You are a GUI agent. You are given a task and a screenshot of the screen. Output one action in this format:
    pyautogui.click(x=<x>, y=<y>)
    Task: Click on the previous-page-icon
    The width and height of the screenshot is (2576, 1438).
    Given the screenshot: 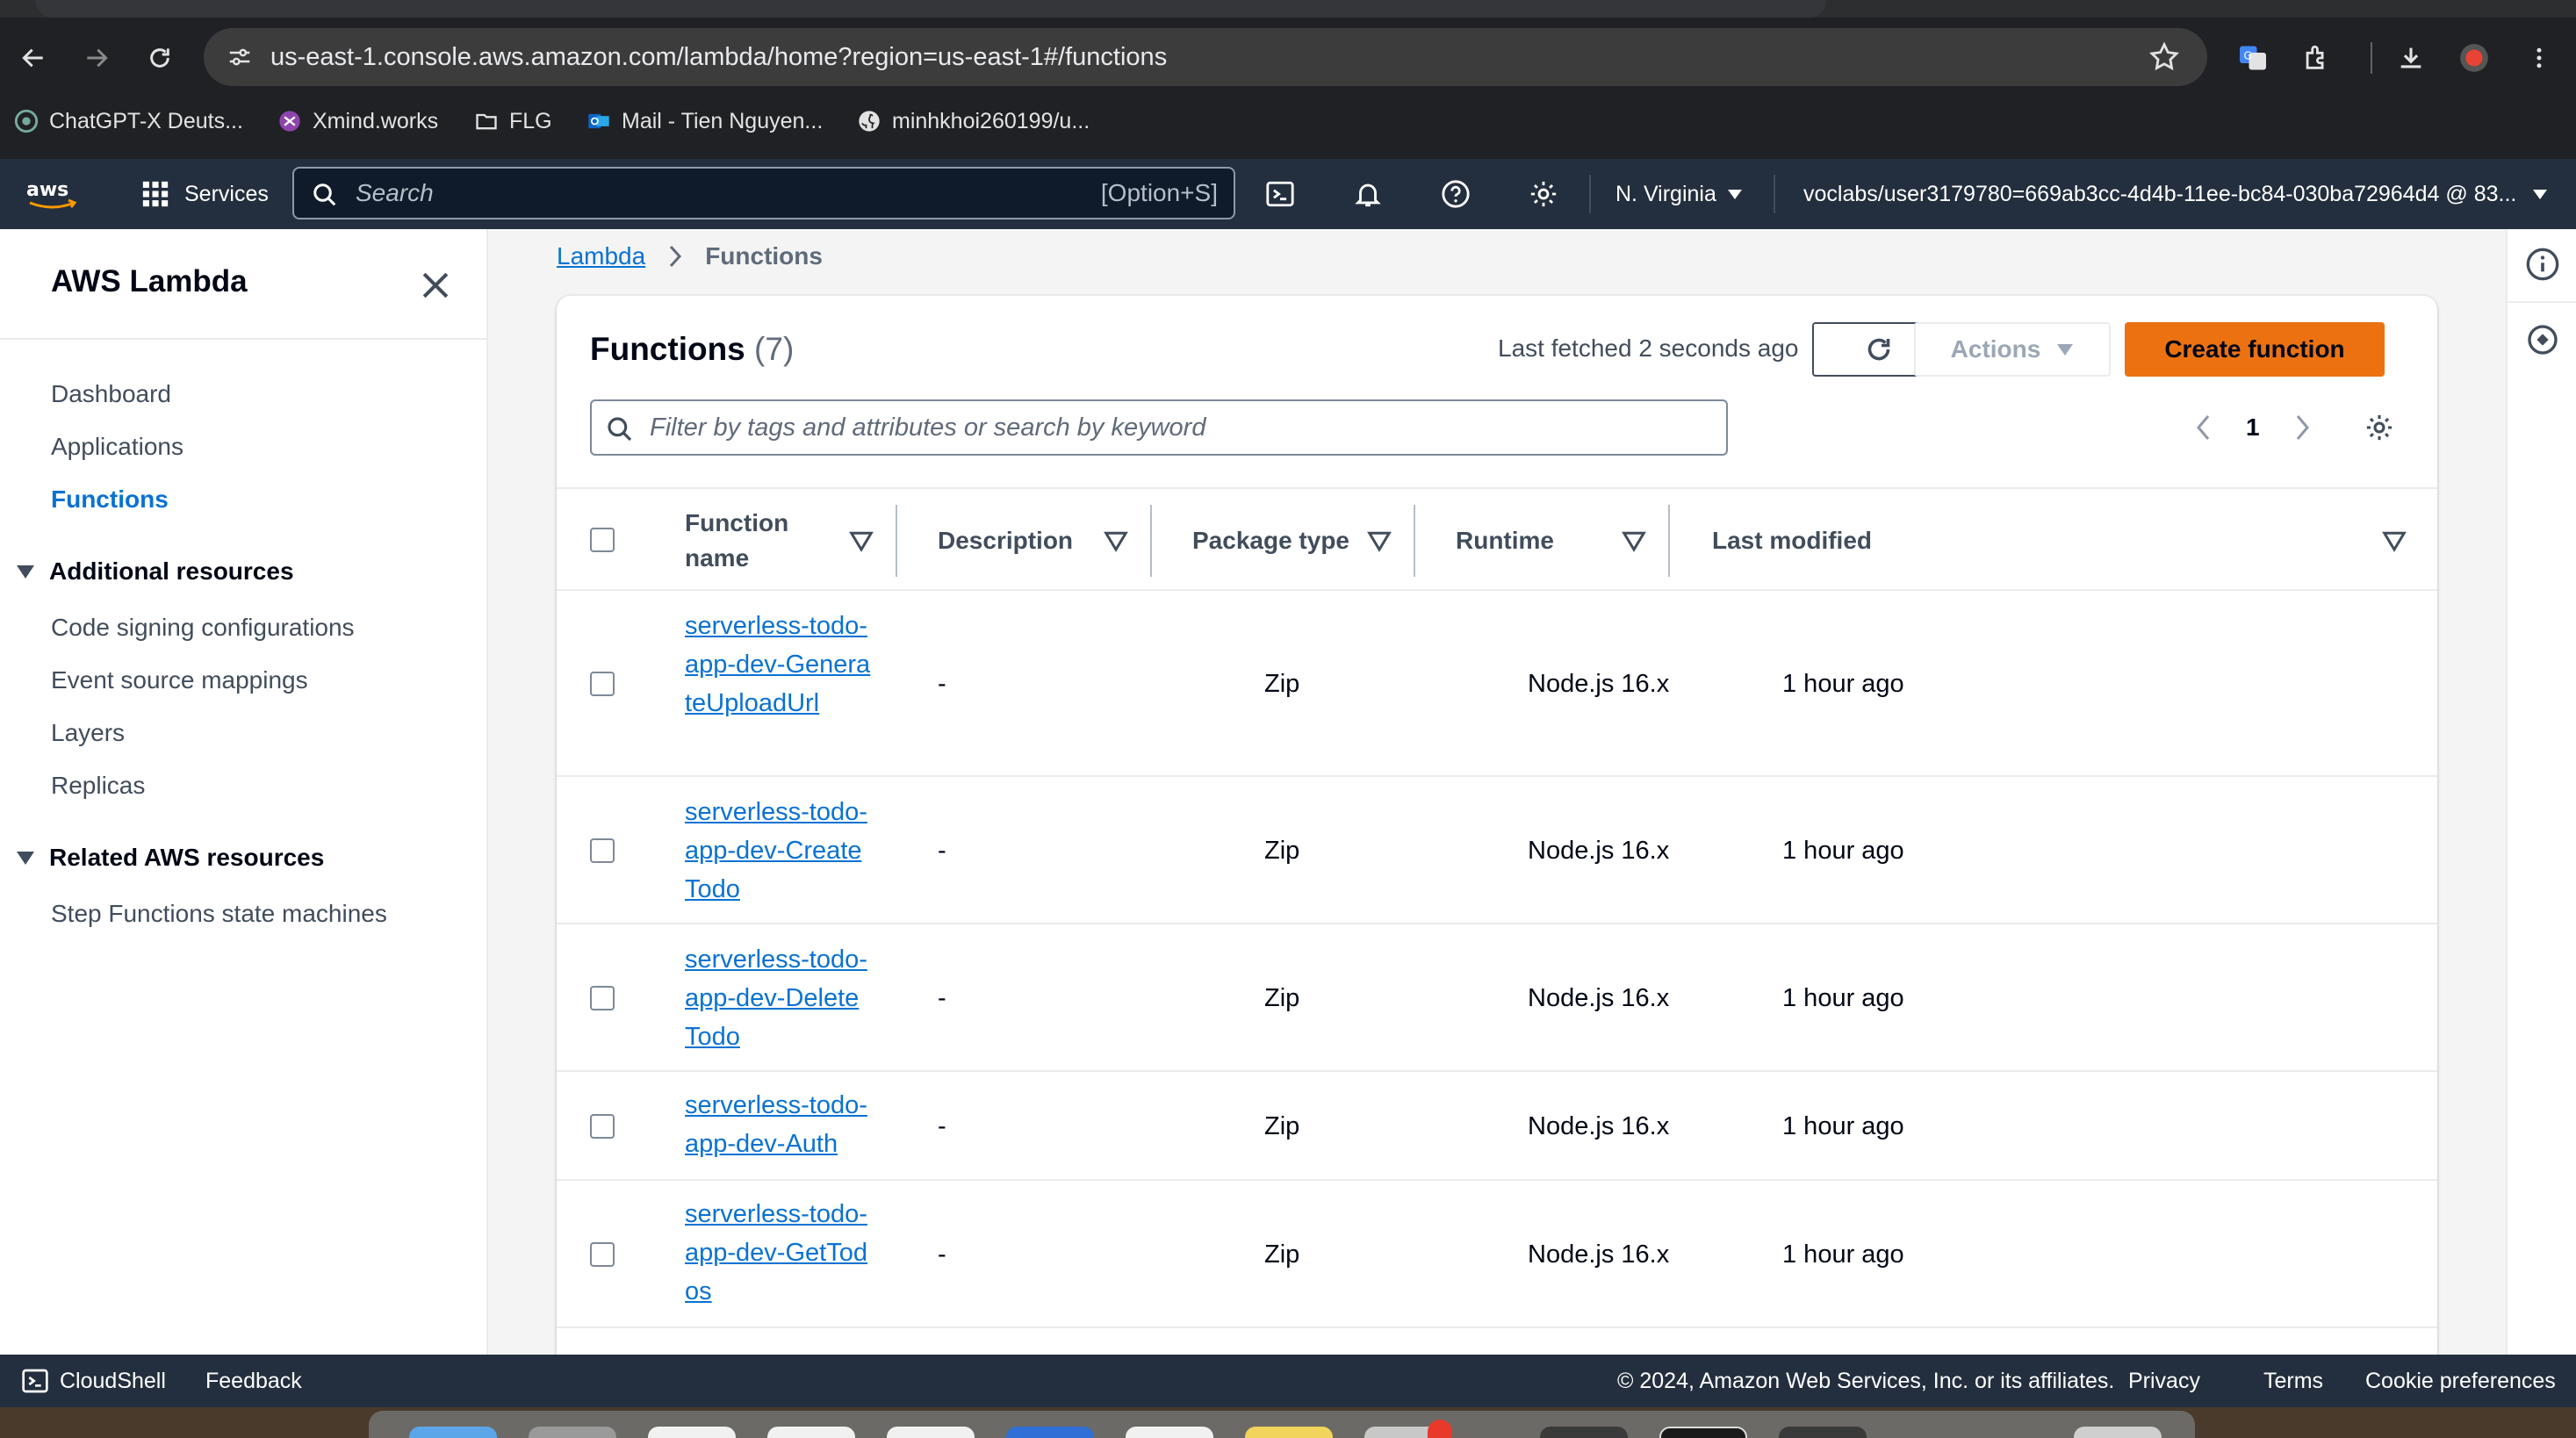 What is the action you would take?
    pyautogui.click(x=2203, y=427)
    